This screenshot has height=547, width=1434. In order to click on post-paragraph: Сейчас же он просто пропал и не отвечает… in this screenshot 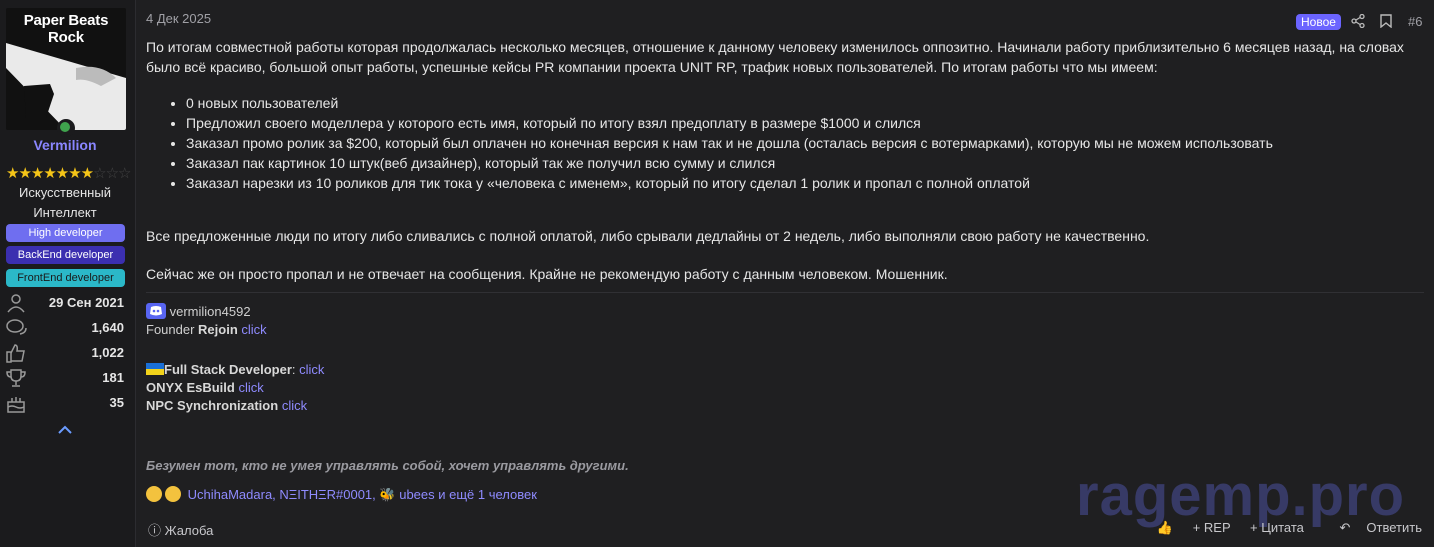, I will do `click(547, 274)`.